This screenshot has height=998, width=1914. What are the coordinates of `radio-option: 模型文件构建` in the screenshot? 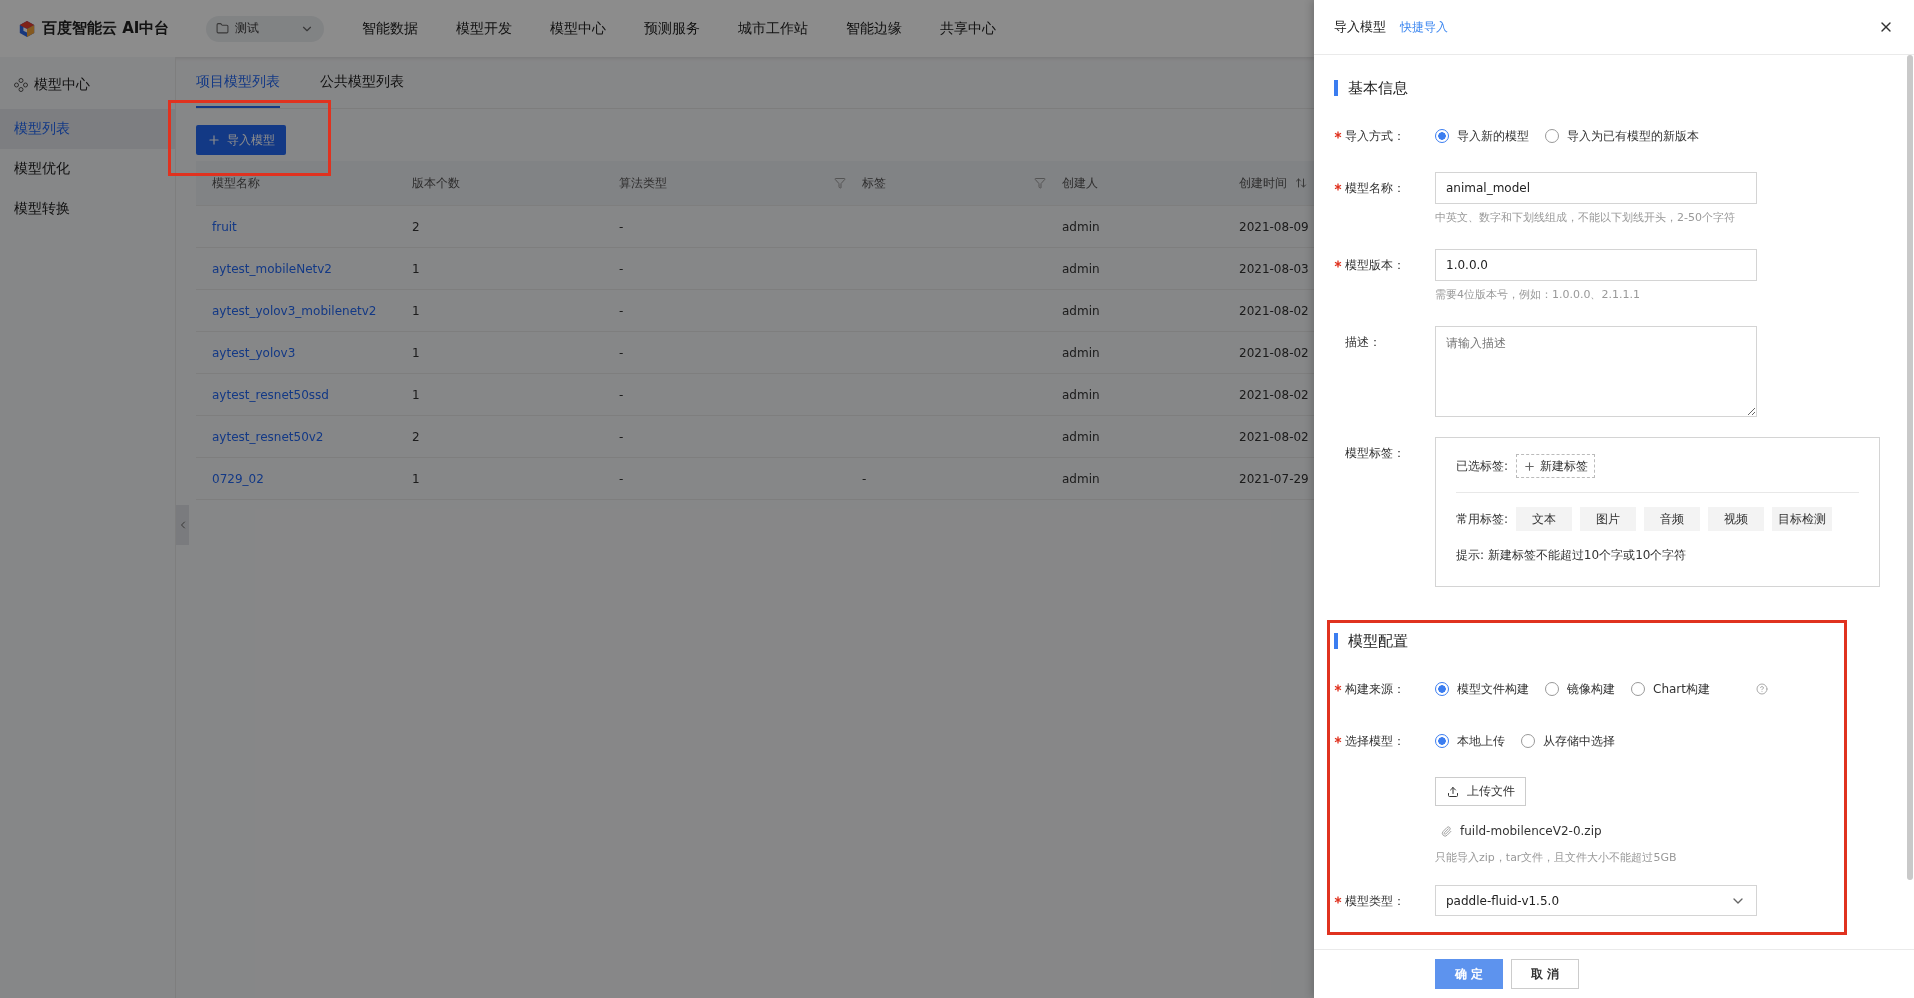 It's located at (1482, 689).